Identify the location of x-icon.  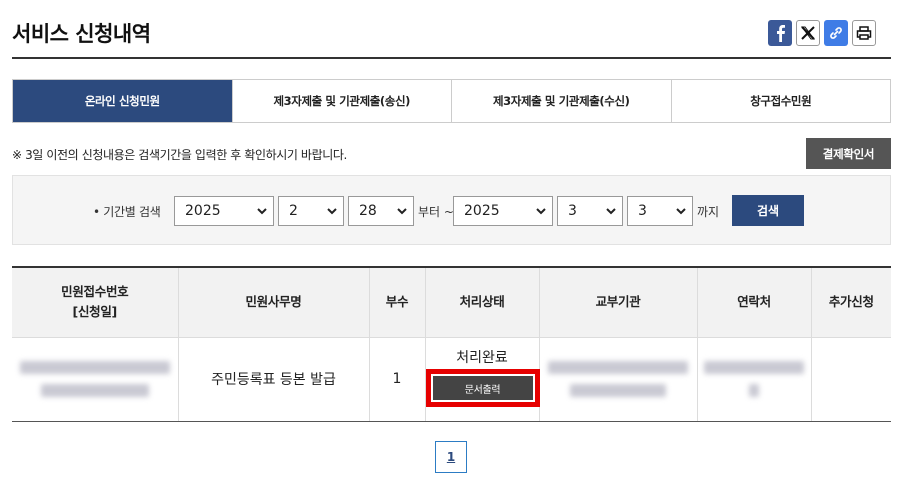
(808, 33).